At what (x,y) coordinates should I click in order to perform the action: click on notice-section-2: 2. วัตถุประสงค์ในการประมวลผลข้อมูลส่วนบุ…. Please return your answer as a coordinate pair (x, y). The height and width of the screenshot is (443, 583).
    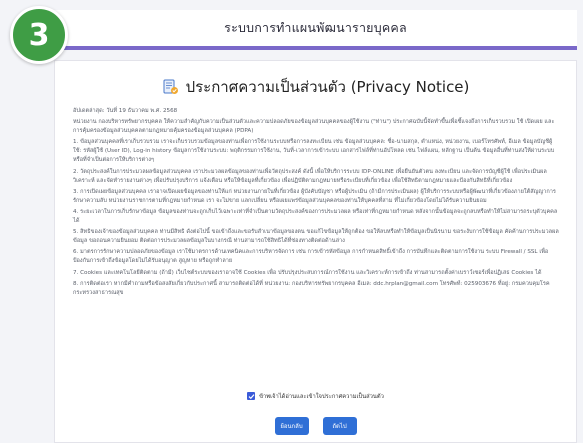
    Looking at the image, I should click on (310, 176).